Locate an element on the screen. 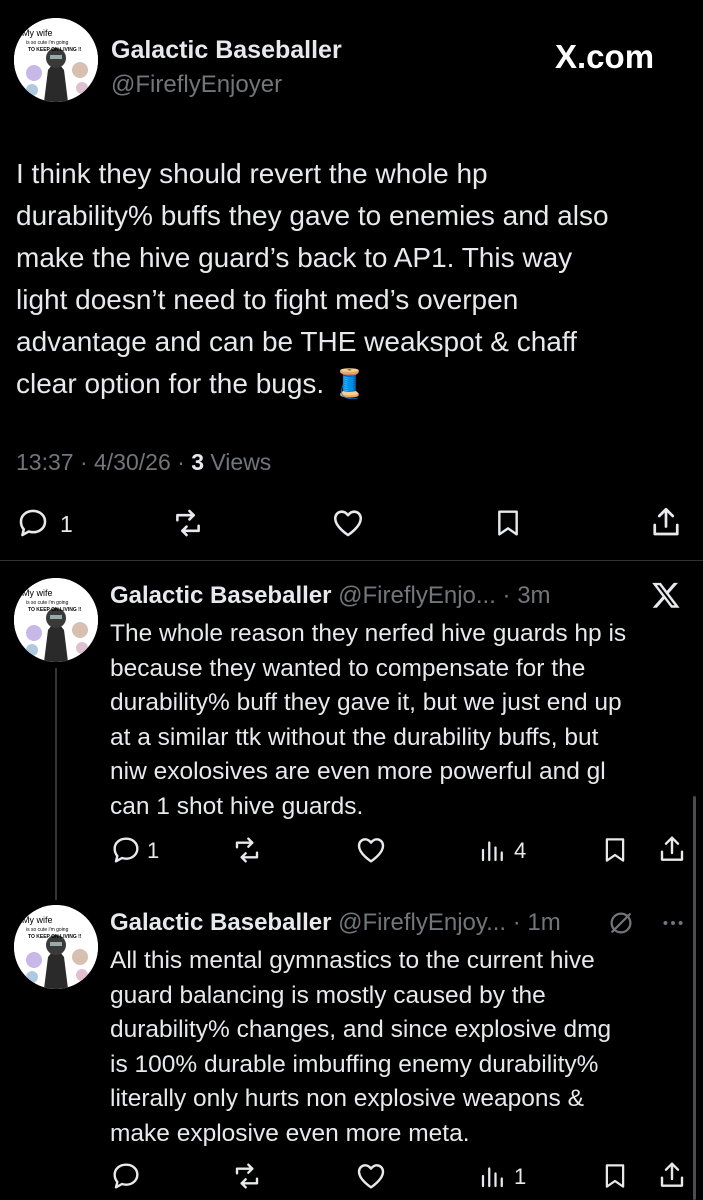  user-handle: @FireflyEnjoyer is located at coordinates (196, 85).